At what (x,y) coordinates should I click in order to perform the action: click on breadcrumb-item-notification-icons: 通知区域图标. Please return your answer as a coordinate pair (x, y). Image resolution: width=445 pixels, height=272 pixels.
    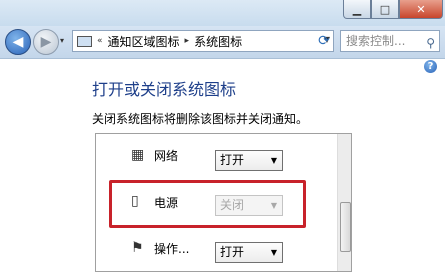
    Looking at the image, I should click on (144, 41).